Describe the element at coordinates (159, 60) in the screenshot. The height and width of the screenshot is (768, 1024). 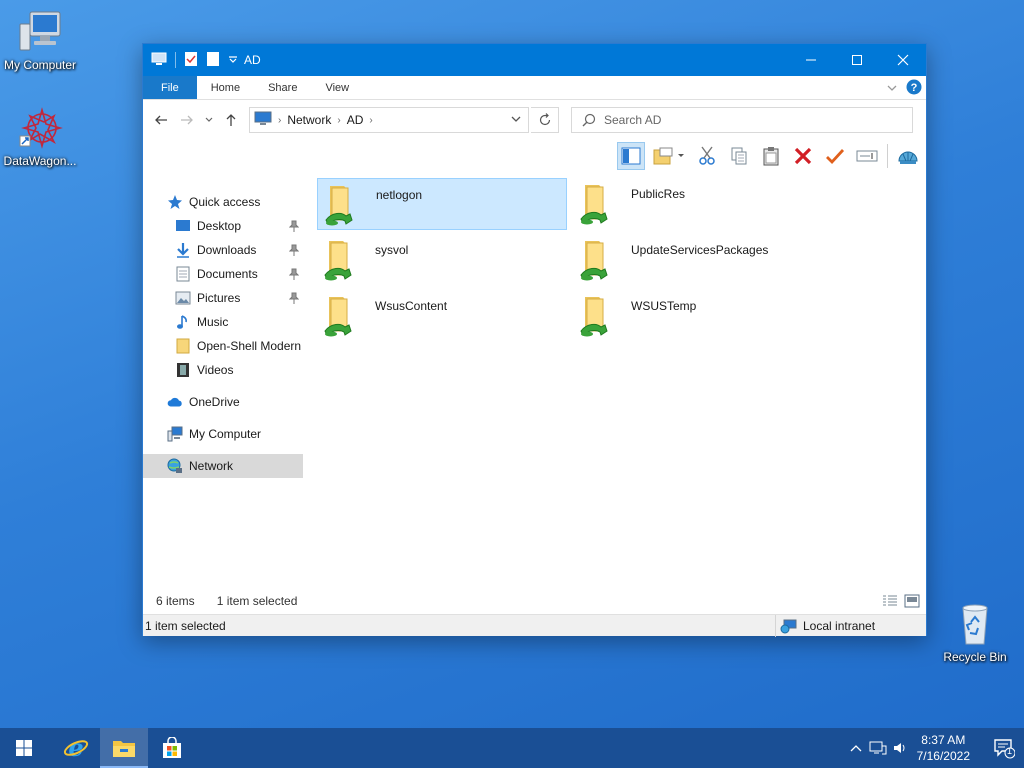
I see `explorer-window-icon` at that location.